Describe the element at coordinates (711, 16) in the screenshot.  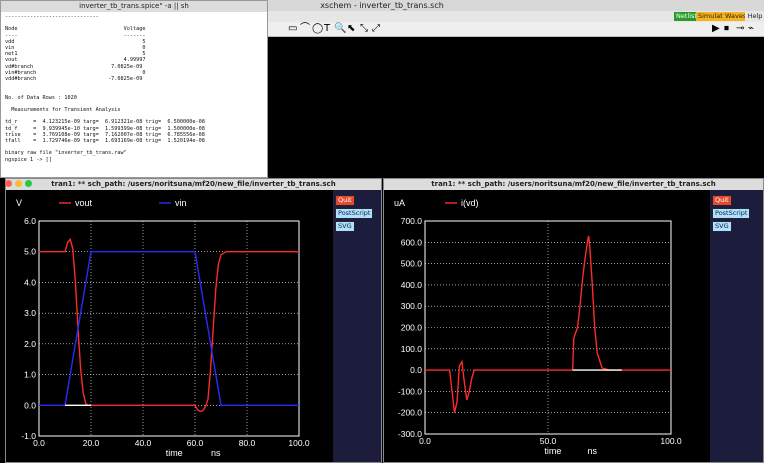
I see `simulate-button: Simulate` at that location.